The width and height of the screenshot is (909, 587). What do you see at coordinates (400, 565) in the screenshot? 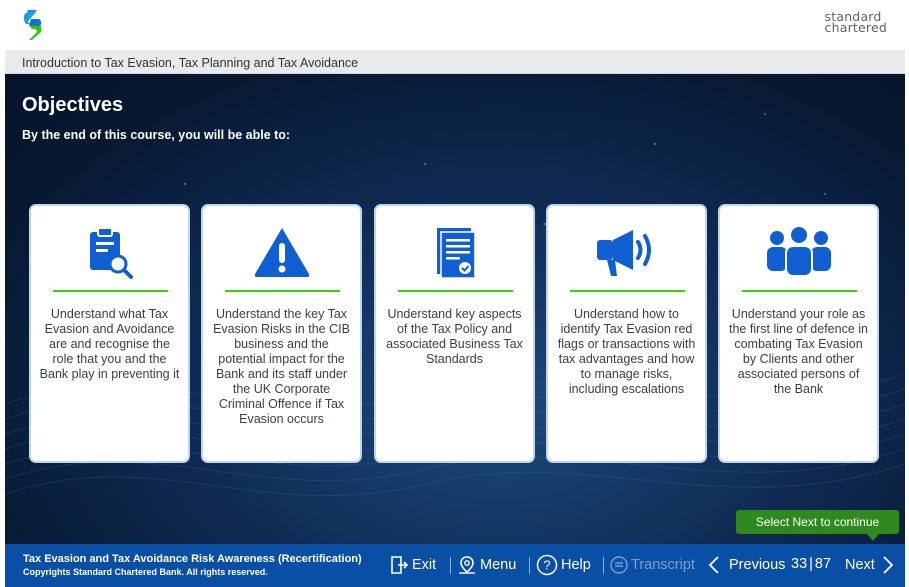
I see `exit-icon` at bounding box center [400, 565].